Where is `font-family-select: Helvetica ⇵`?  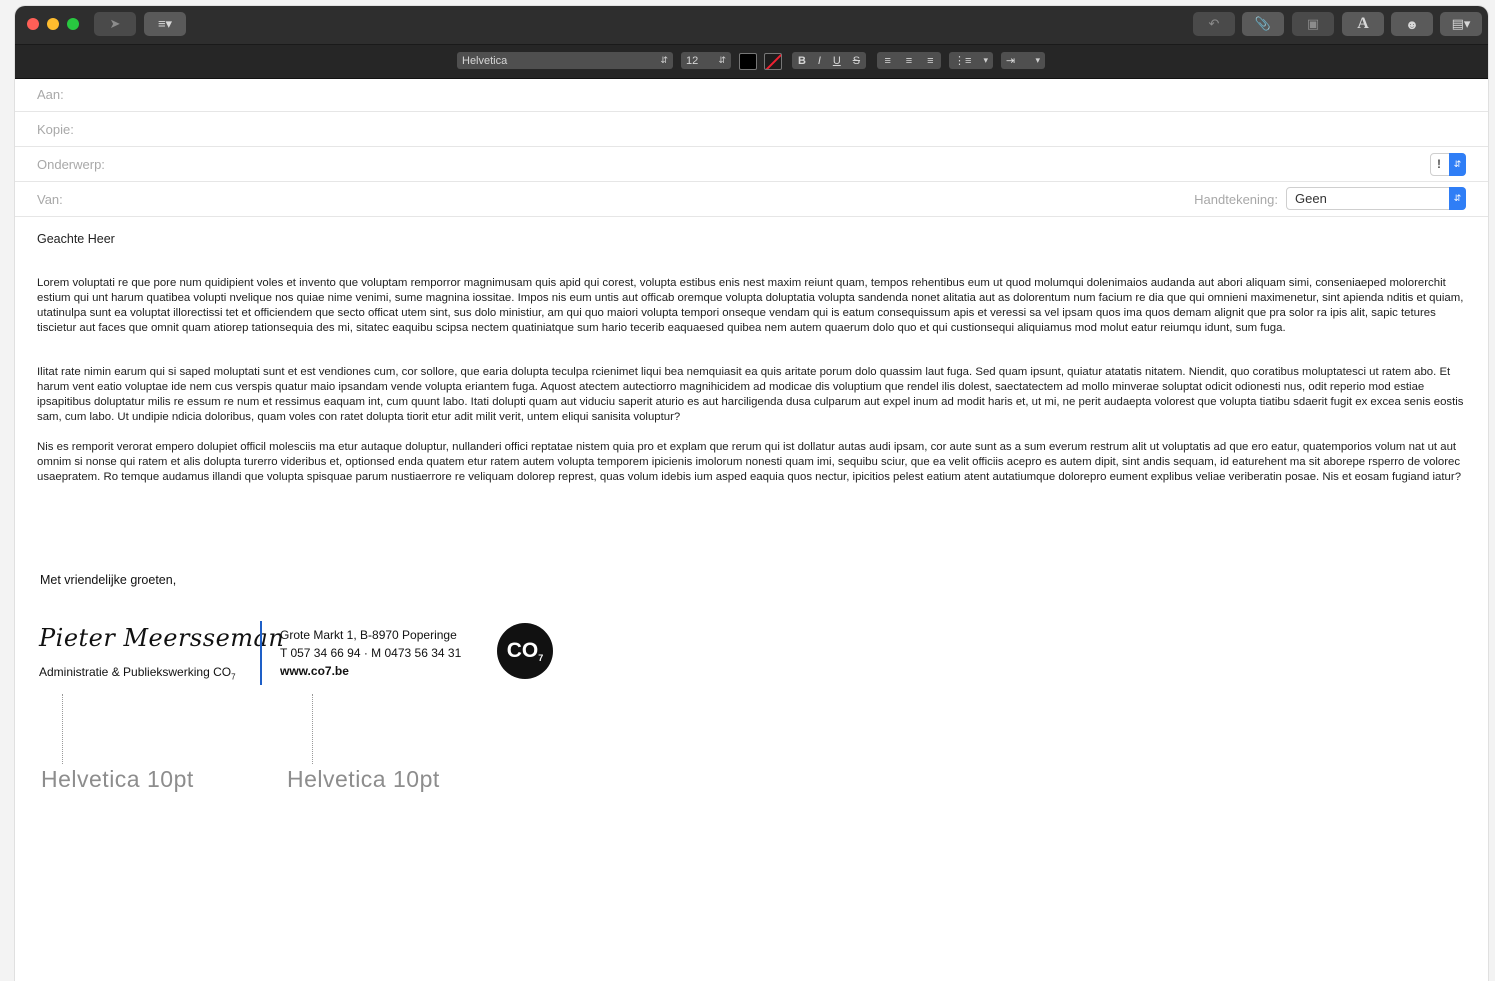 font-family-select: Helvetica ⇵ is located at coordinates (565, 60).